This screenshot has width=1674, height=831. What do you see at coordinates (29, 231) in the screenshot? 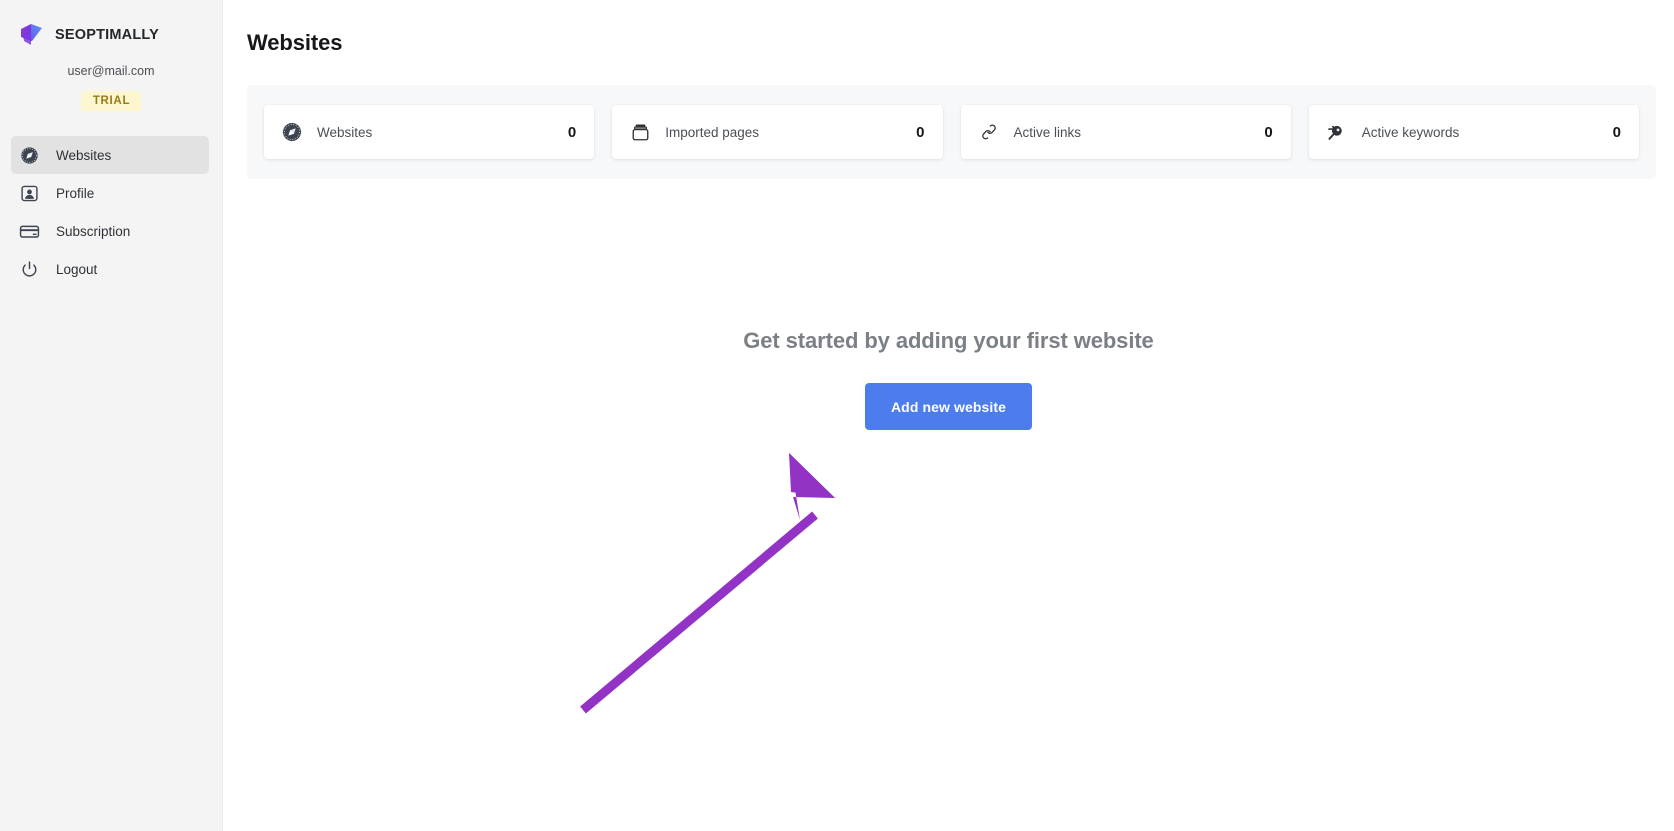
I see `credit-card-icon` at bounding box center [29, 231].